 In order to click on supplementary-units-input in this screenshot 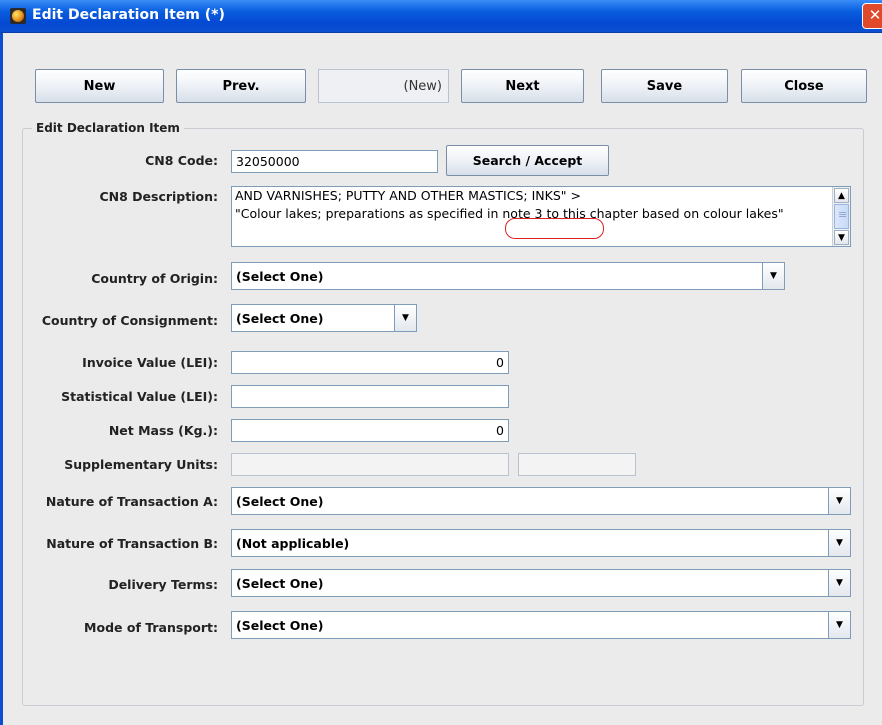, I will do `click(370, 464)`.